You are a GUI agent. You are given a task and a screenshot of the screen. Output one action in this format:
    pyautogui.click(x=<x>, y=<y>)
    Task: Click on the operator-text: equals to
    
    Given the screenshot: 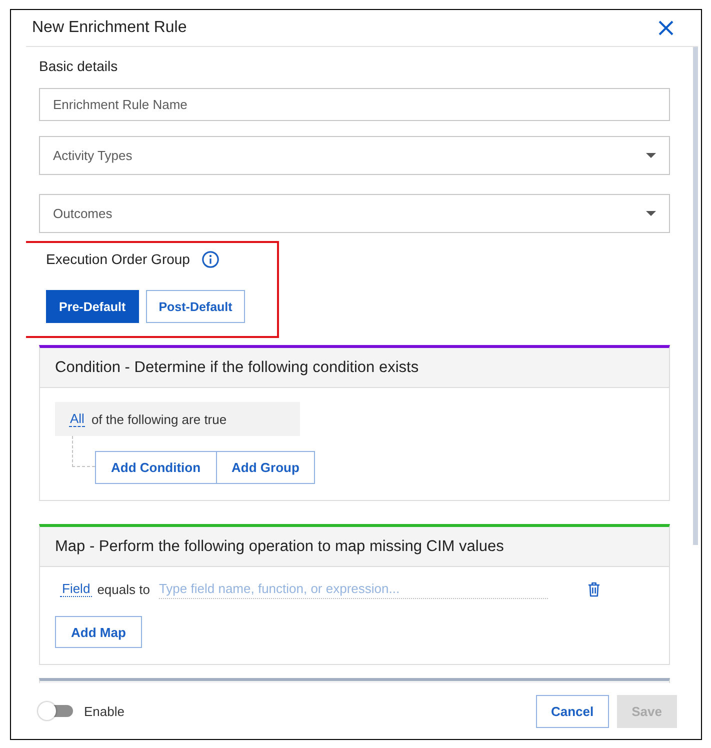 What is the action you would take?
    pyautogui.click(x=123, y=589)
    